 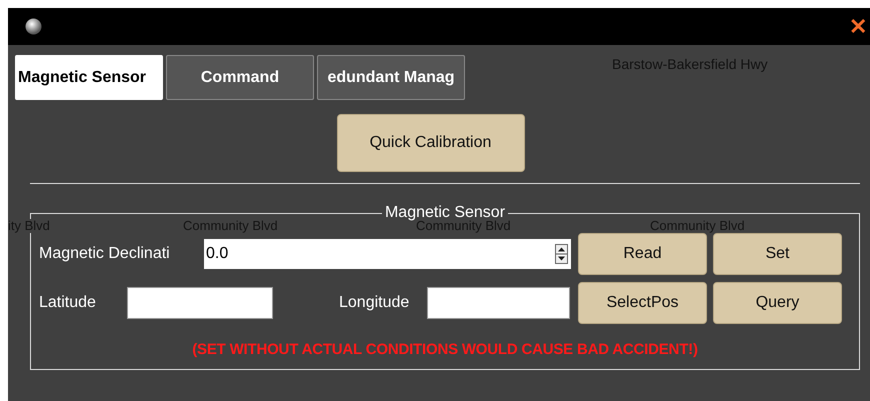 I want to click on spinner-arrows-icon, so click(x=563, y=254).